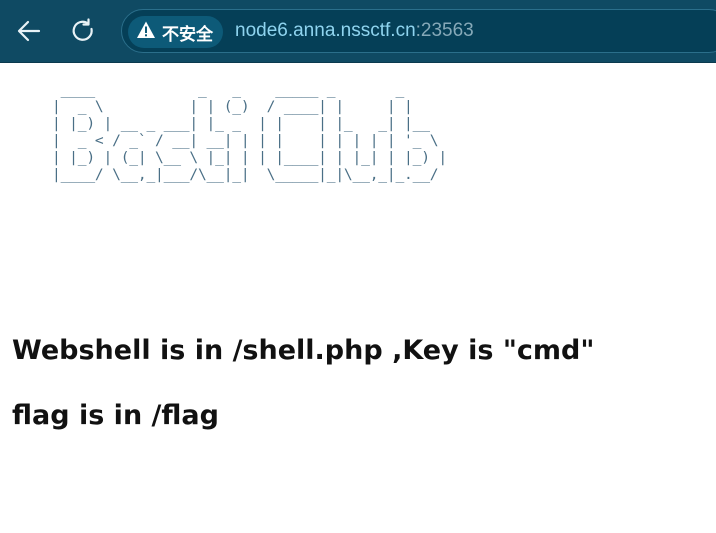 The width and height of the screenshot is (716, 533). What do you see at coordinates (303, 350) in the screenshot?
I see `webshell-message: Webshell is in /shell.php ,Key is "cmd"` at bounding box center [303, 350].